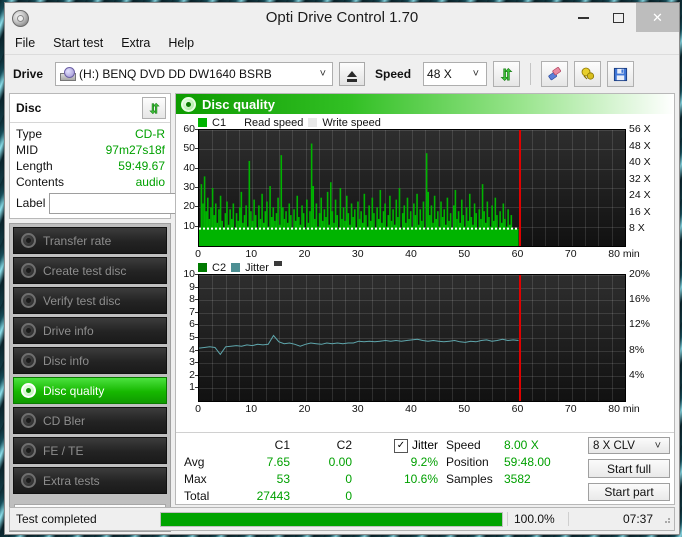 Image resolution: width=682 pixels, height=537 pixels. I want to click on status-message: Test completed, so click(56, 519).